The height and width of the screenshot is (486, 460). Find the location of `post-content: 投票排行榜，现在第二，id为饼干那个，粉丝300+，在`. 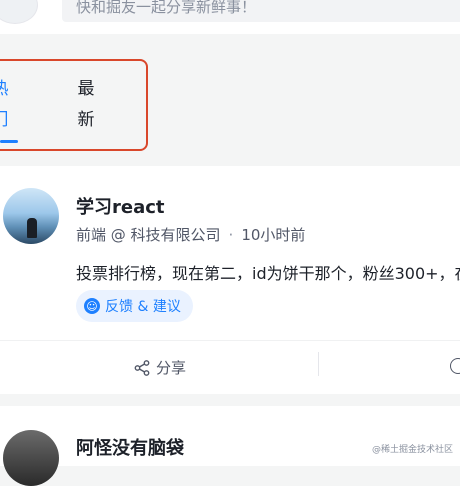

post-content: 投票排行榜，现在第二，id为饼干那个，粉丝300+，在 is located at coordinates (268, 272).